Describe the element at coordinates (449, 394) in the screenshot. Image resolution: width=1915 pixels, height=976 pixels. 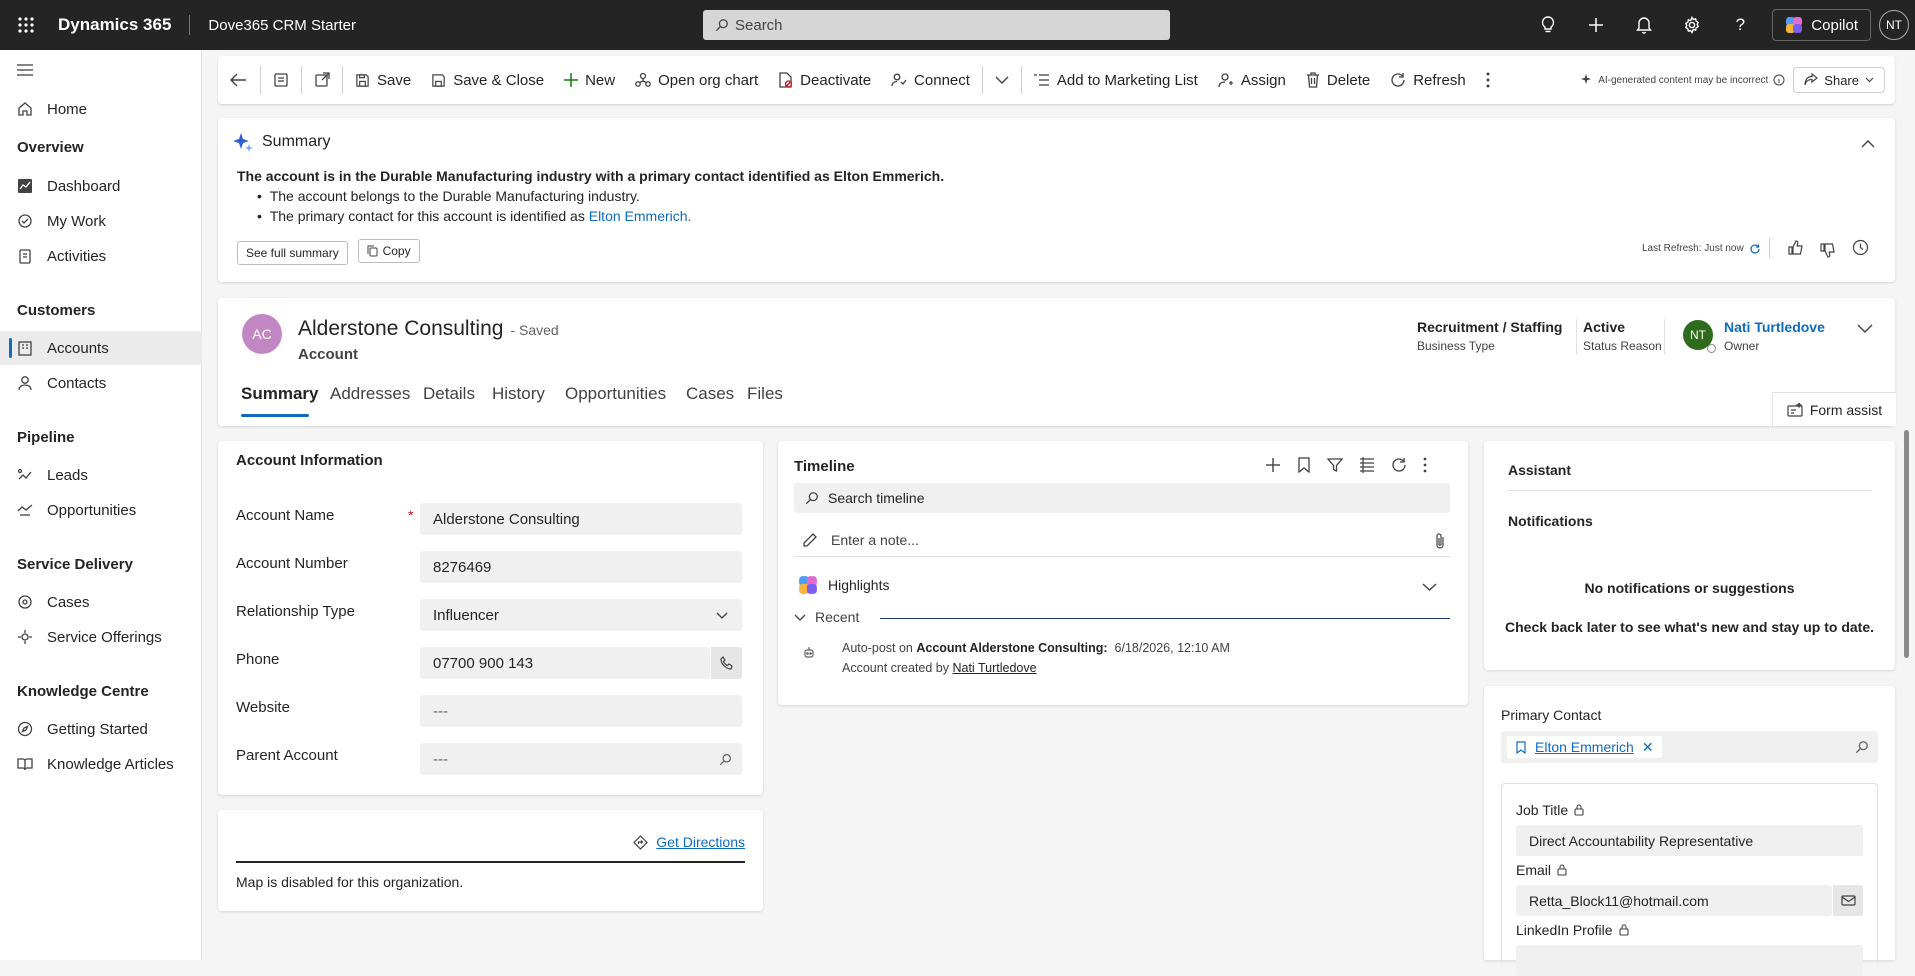
I see `tab-details: Details` at that location.